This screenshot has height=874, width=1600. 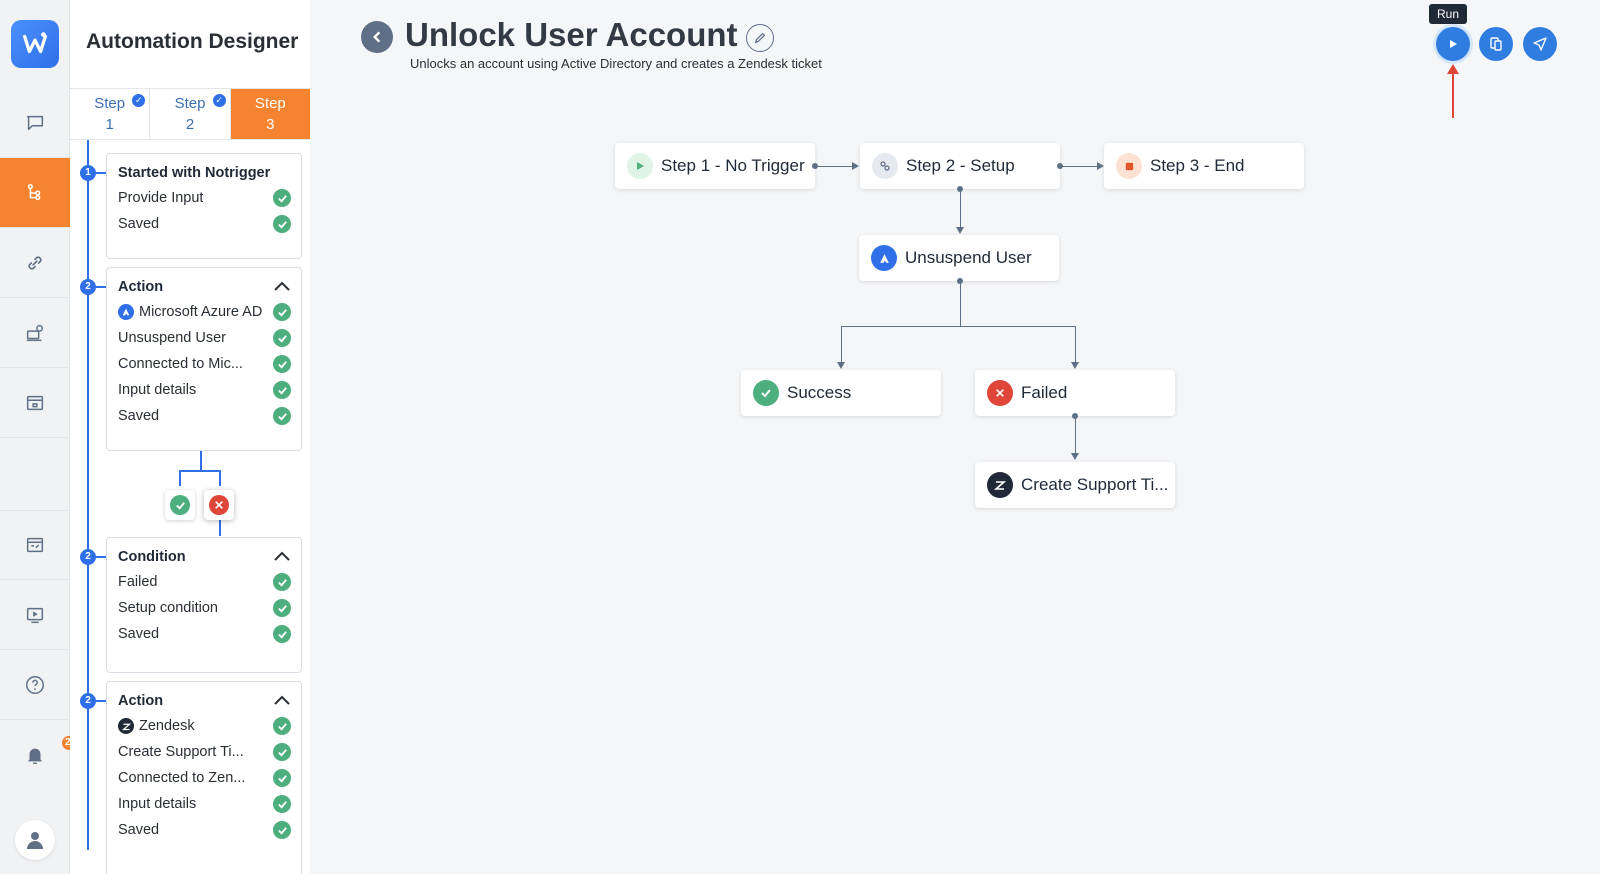 What do you see at coordinates (959, 258) in the screenshot?
I see `flow-node-unsuspend: Unsuspend User` at bounding box center [959, 258].